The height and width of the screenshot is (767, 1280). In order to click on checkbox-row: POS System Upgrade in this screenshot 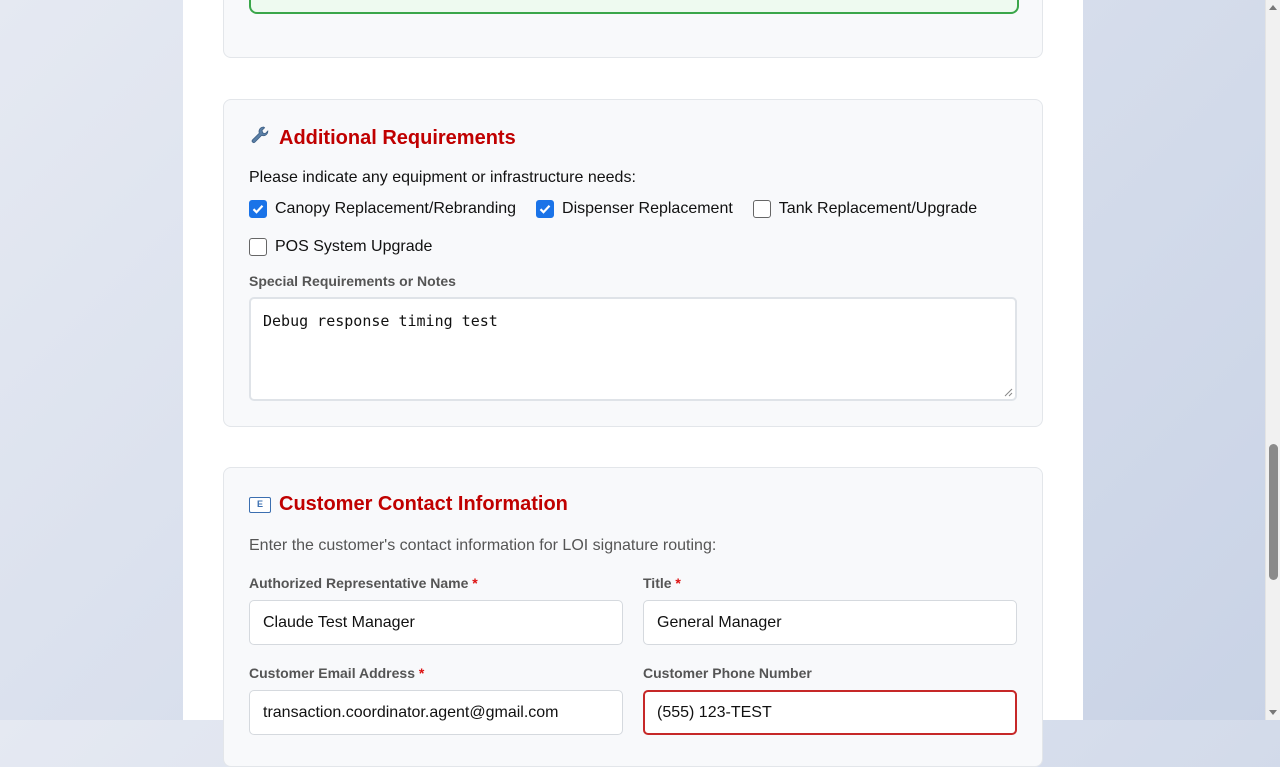, I will do `click(340, 247)`.